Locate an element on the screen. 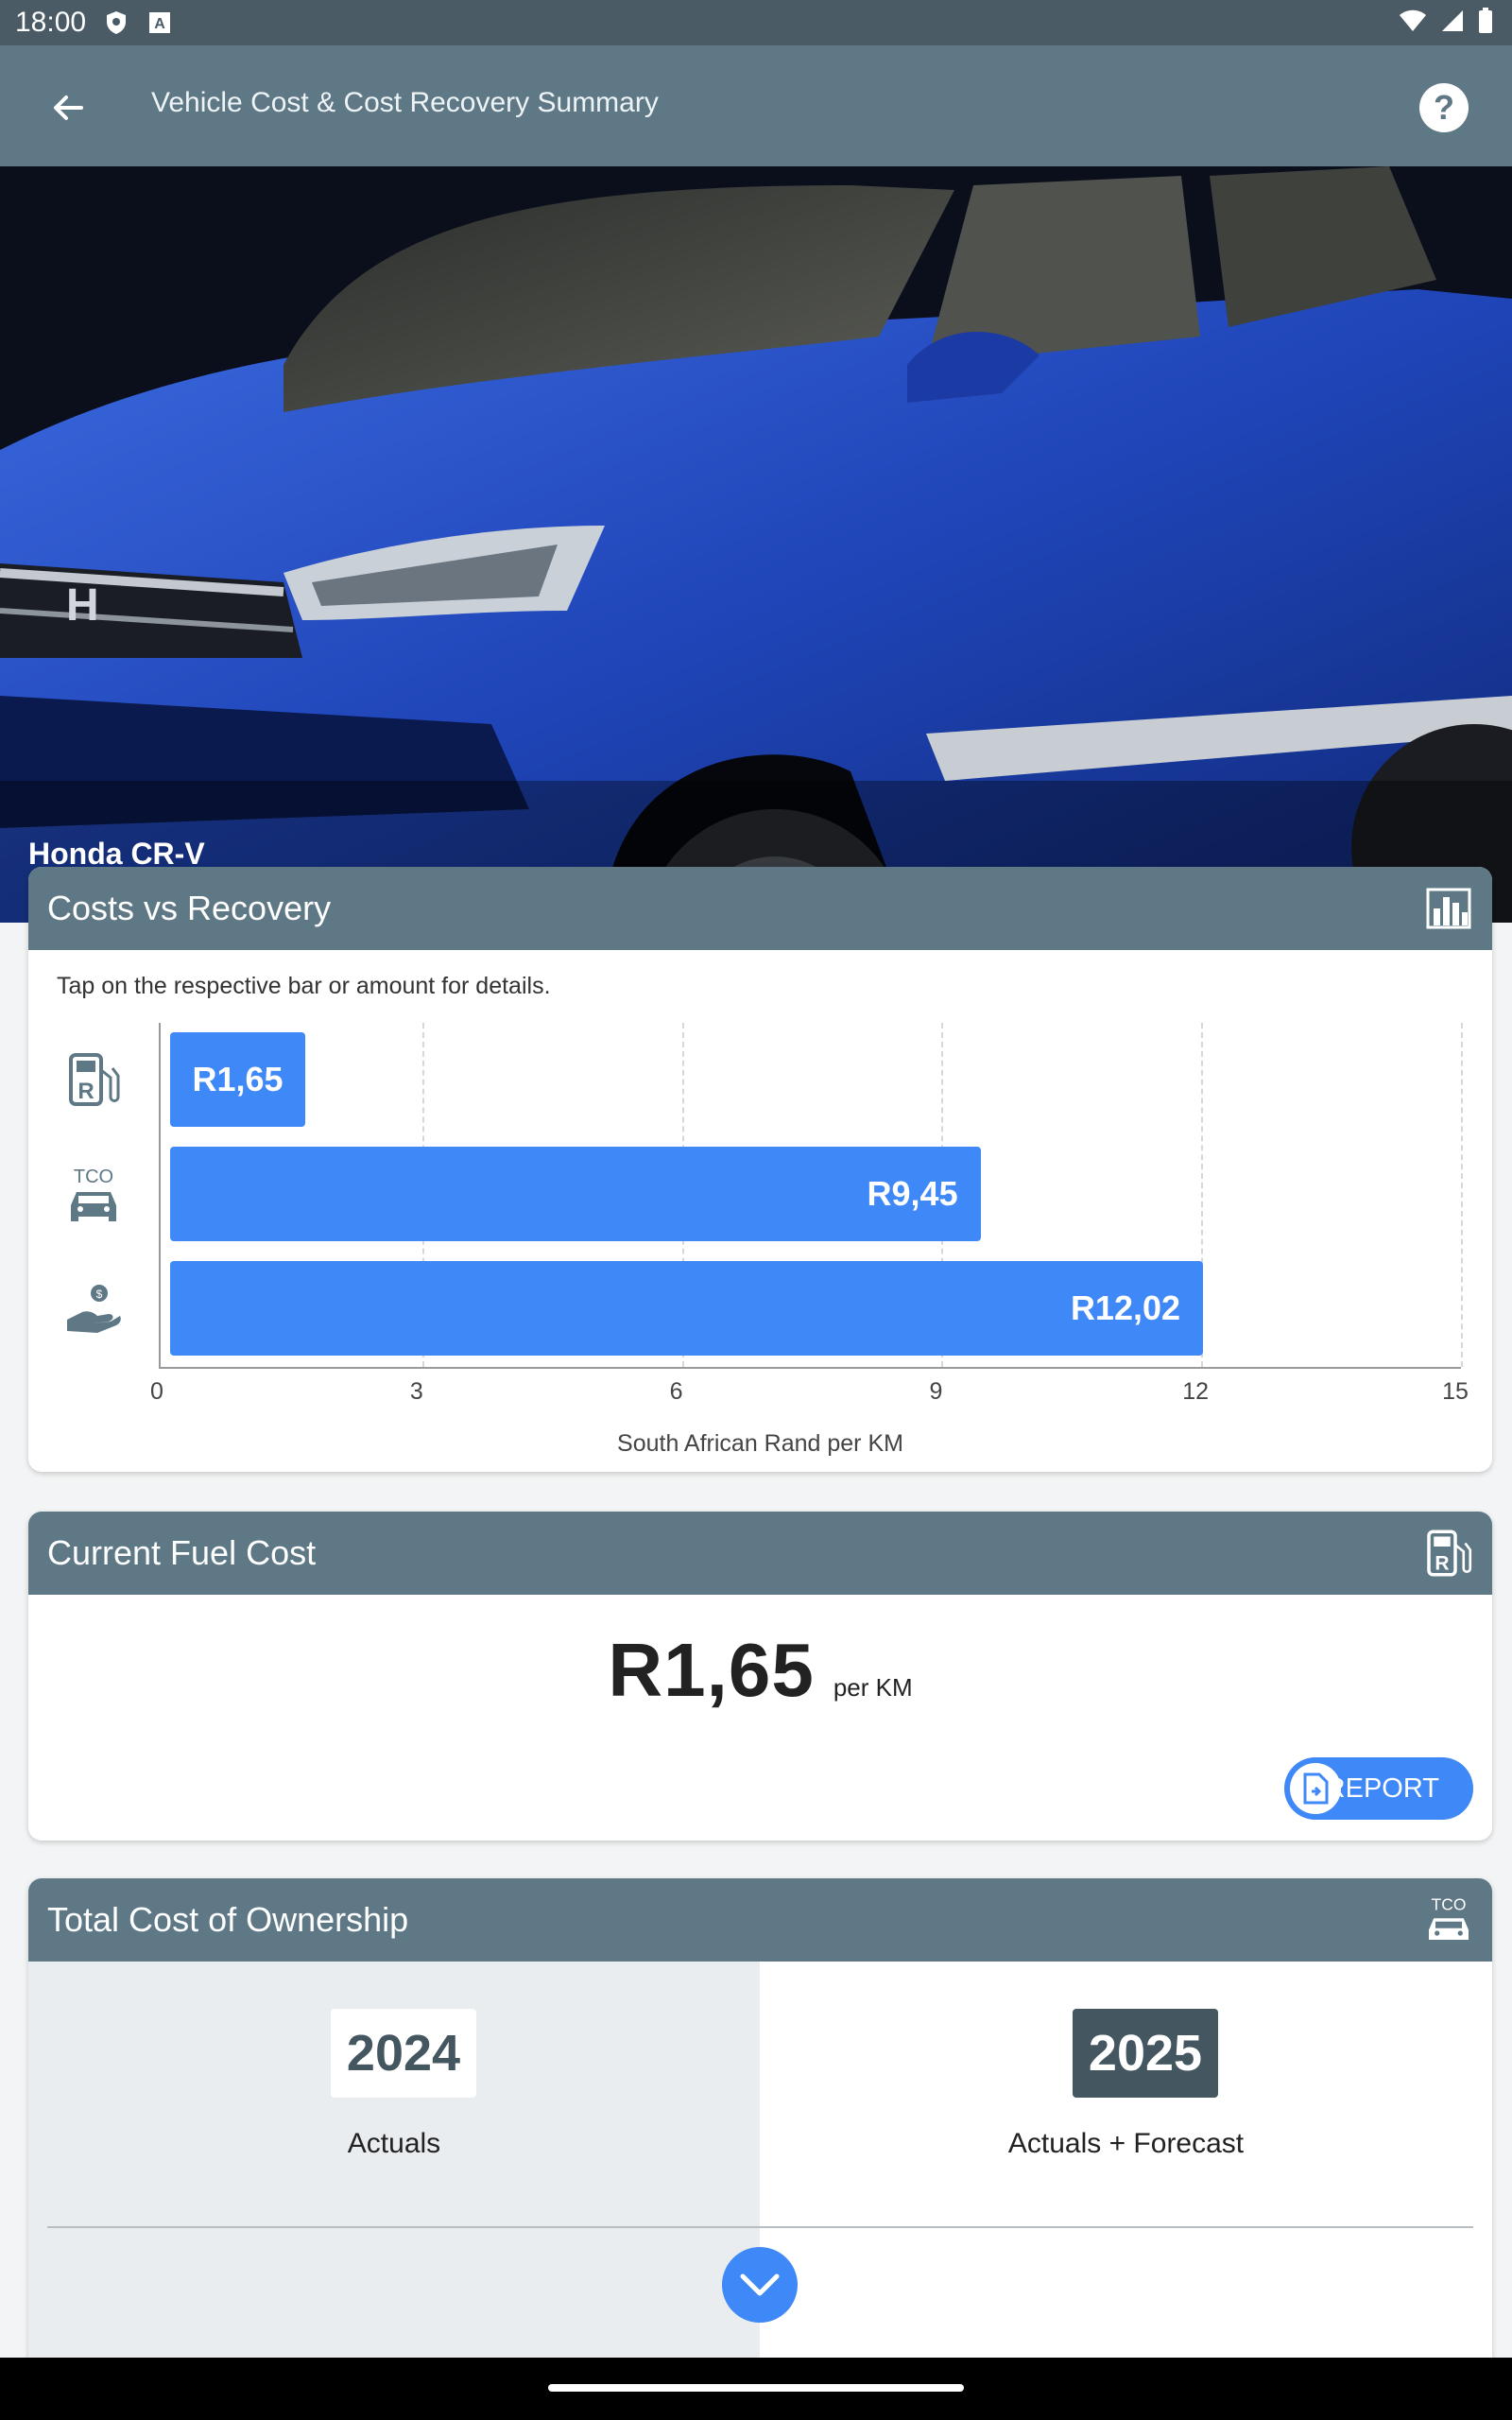 The height and width of the screenshot is (2420, 1512). current-fuel-cost-card: Current Fuel Cost R R1,65 per KM REPORT is located at coordinates (760, 1676).